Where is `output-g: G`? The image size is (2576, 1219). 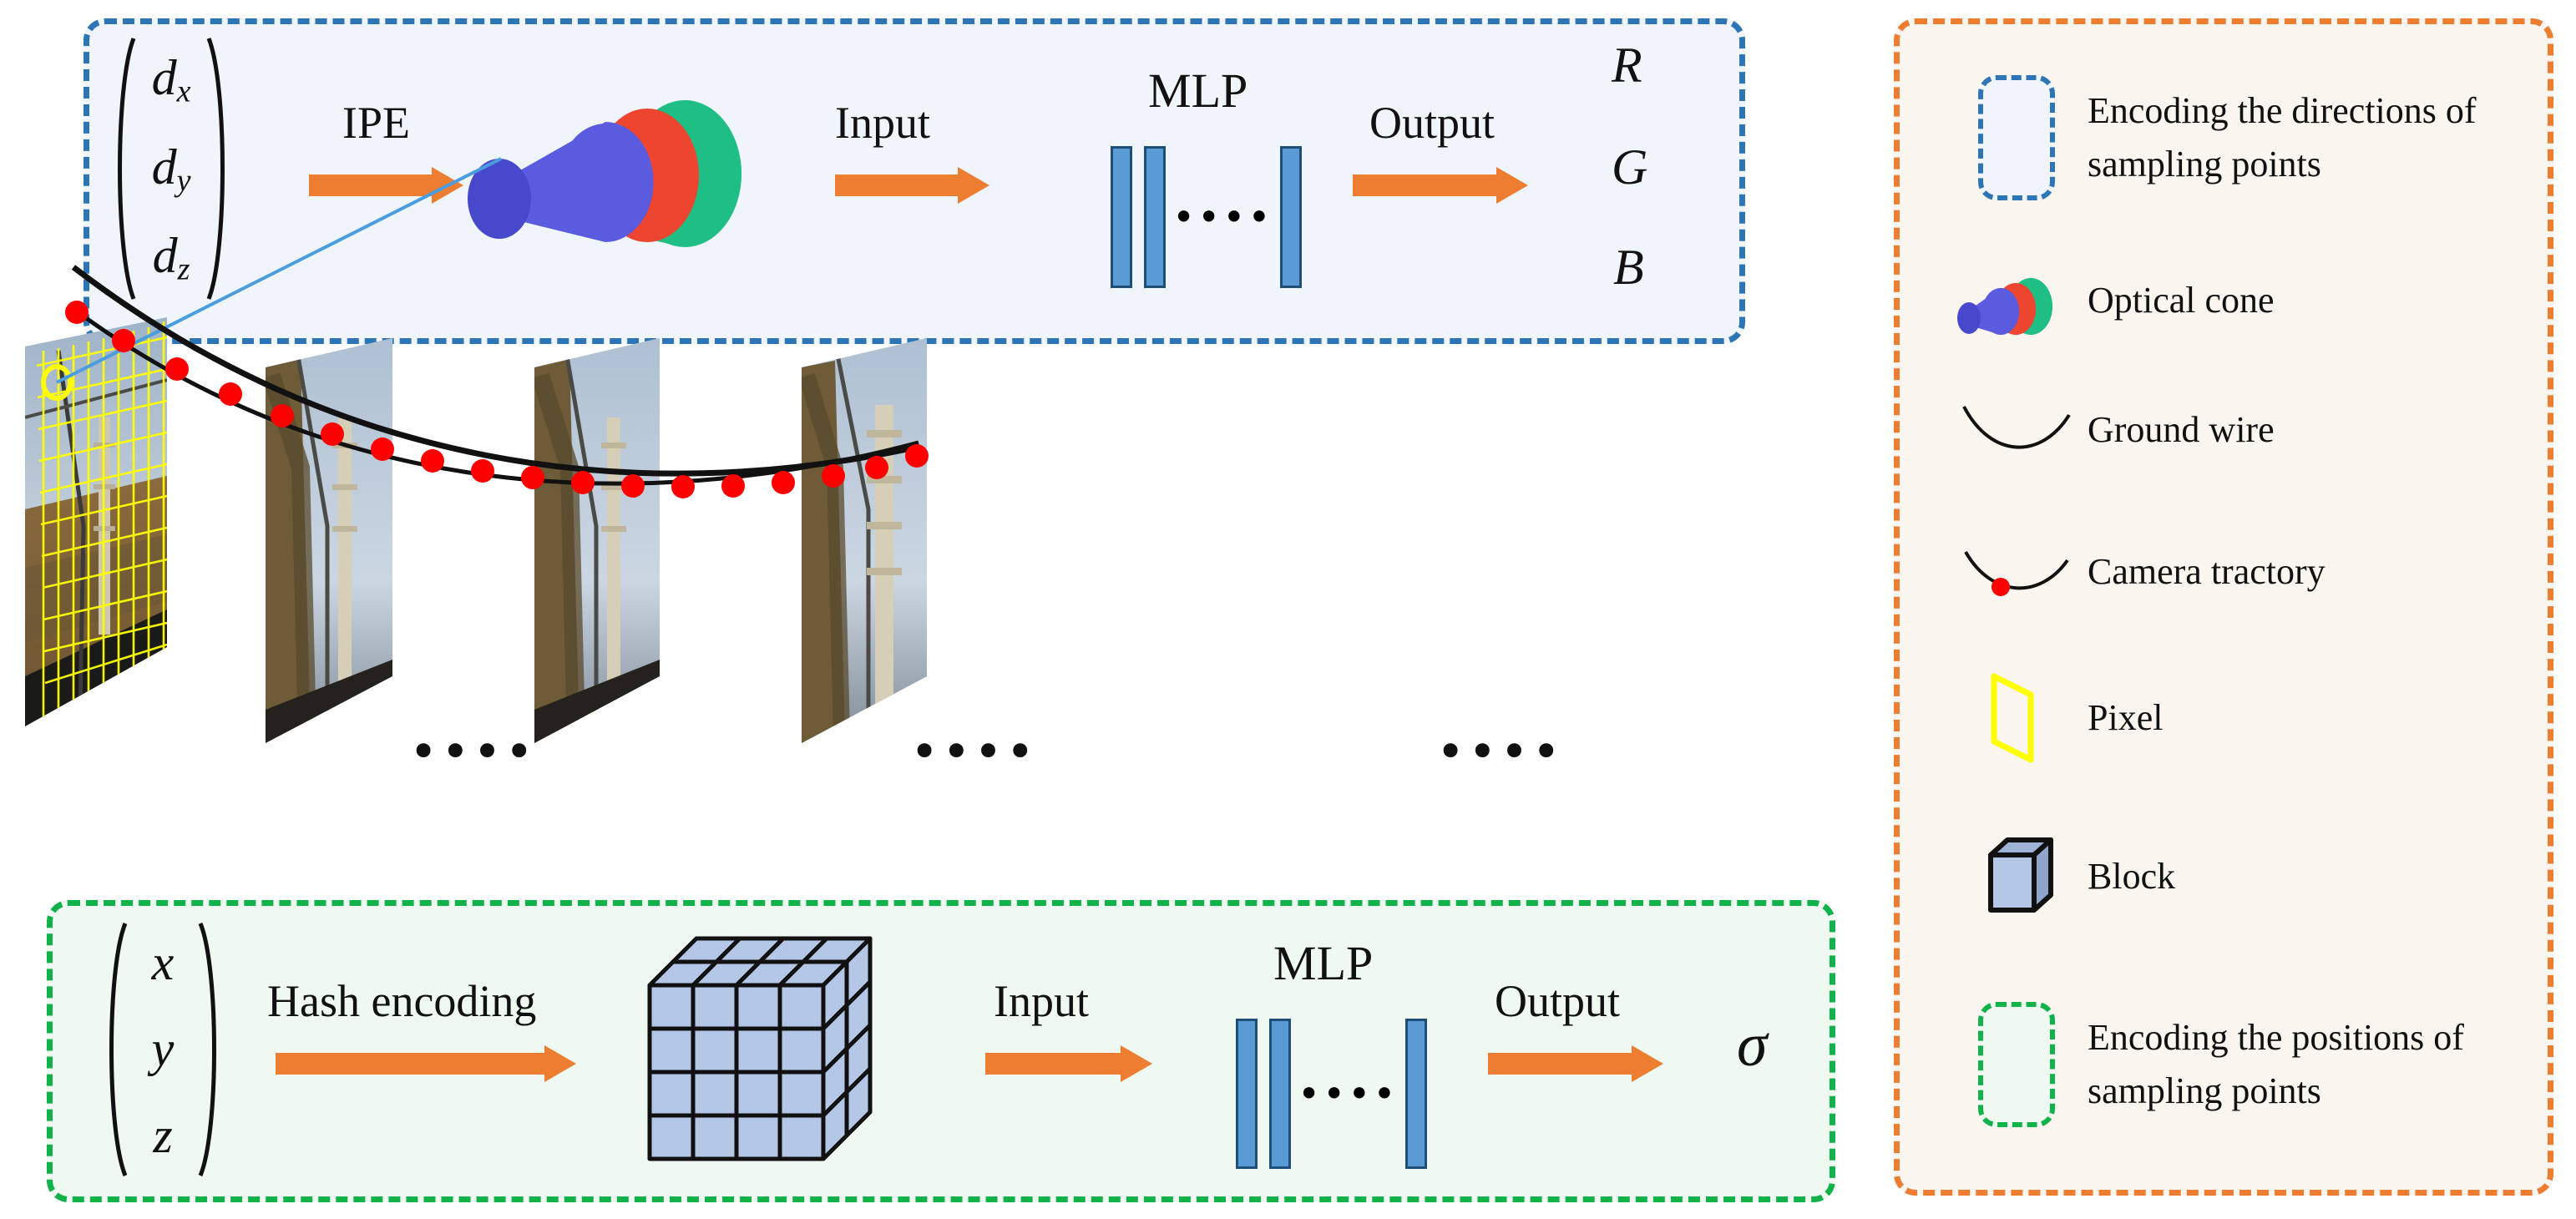 output-g: G is located at coordinates (1630, 167).